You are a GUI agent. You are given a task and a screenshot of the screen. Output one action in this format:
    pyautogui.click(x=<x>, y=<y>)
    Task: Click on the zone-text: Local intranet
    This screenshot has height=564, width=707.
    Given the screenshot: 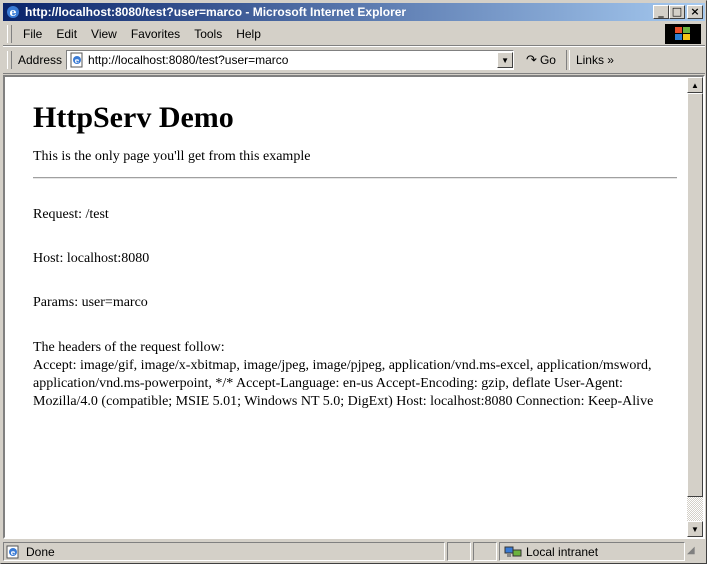 What is the action you would take?
    pyautogui.click(x=562, y=551)
    